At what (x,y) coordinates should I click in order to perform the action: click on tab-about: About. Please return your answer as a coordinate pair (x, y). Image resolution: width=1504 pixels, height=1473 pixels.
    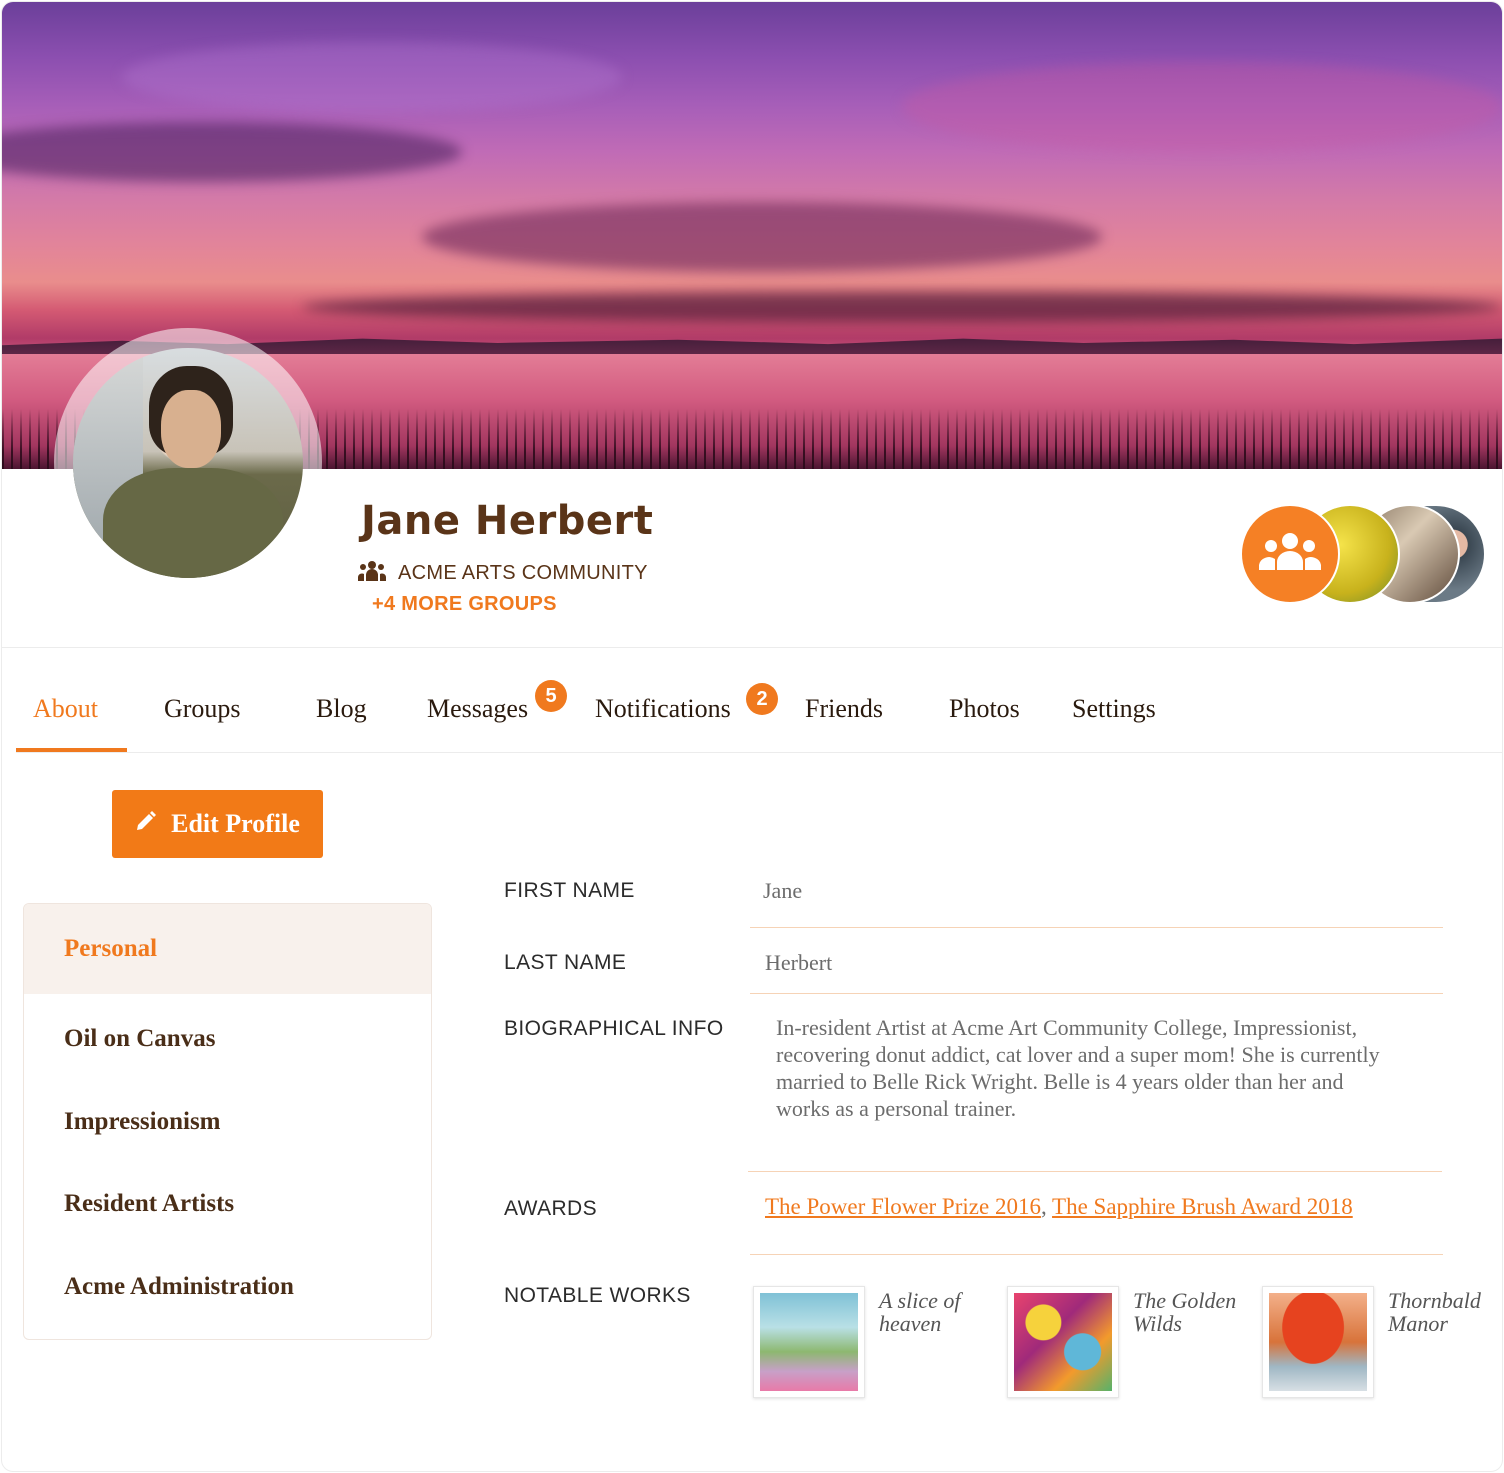
    Looking at the image, I should click on (65, 709).